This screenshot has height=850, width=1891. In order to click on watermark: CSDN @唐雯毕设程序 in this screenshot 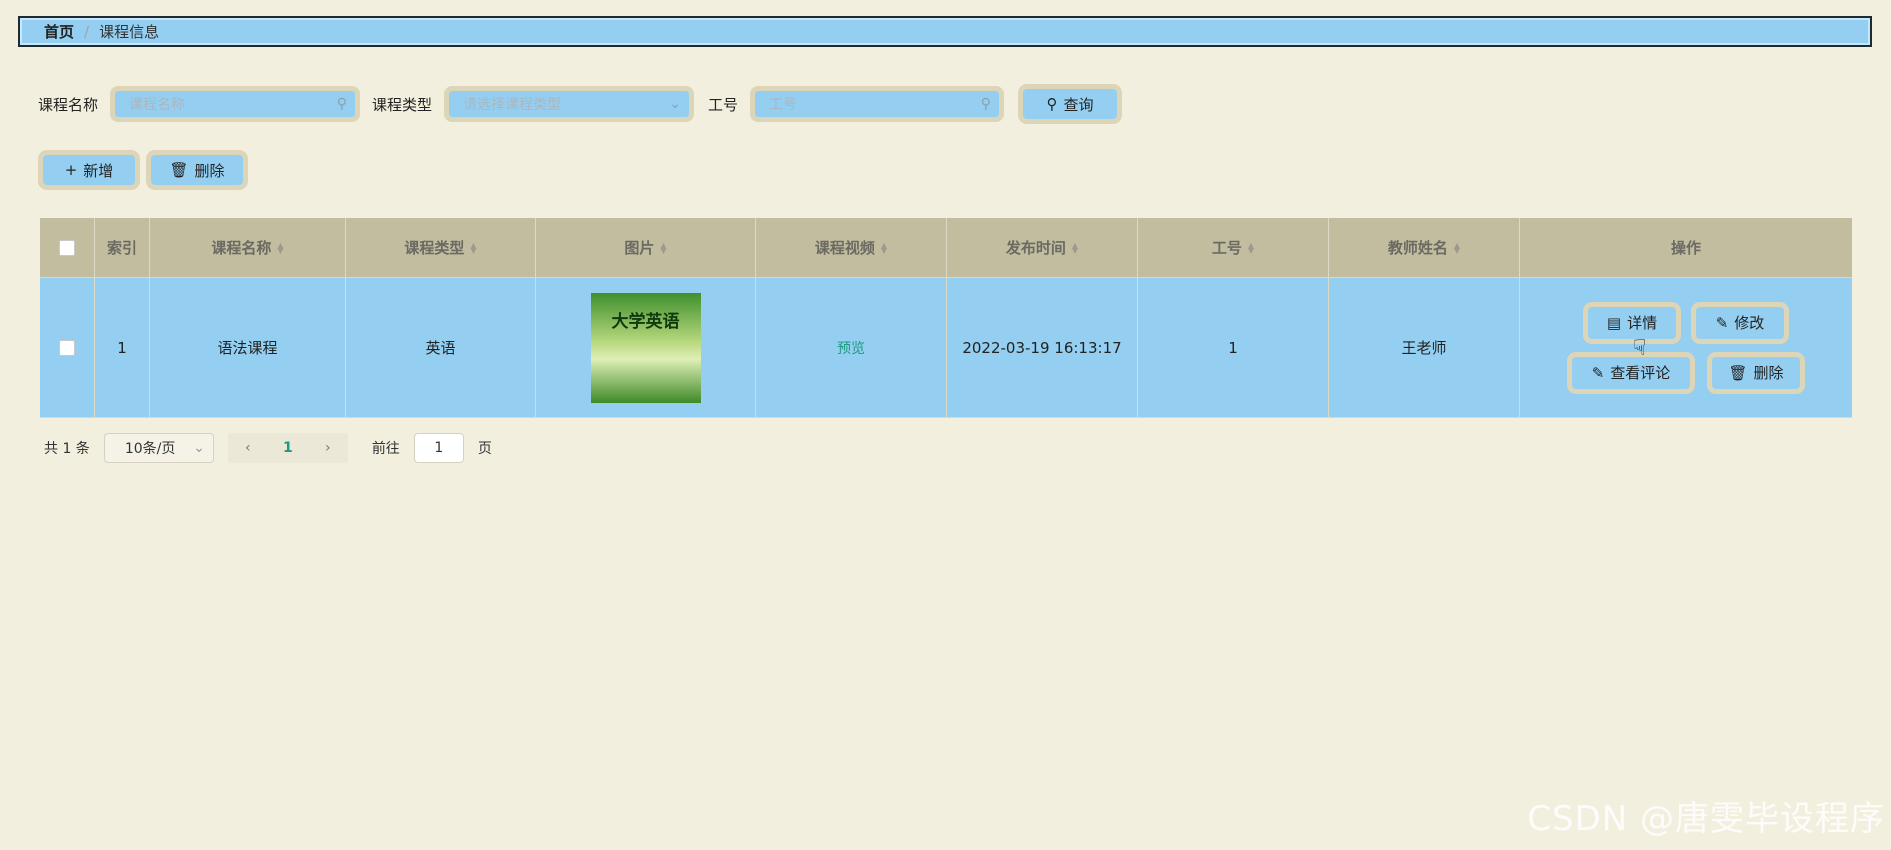, I will do `click(1706, 819)`.